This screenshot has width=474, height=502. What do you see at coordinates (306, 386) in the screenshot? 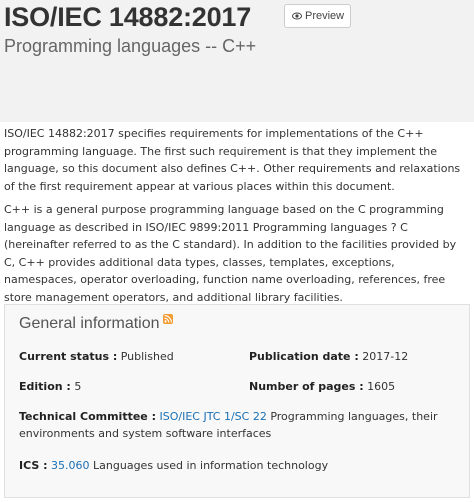
I see `pages-label: Number of pages :` at bounding box center [306, 386].